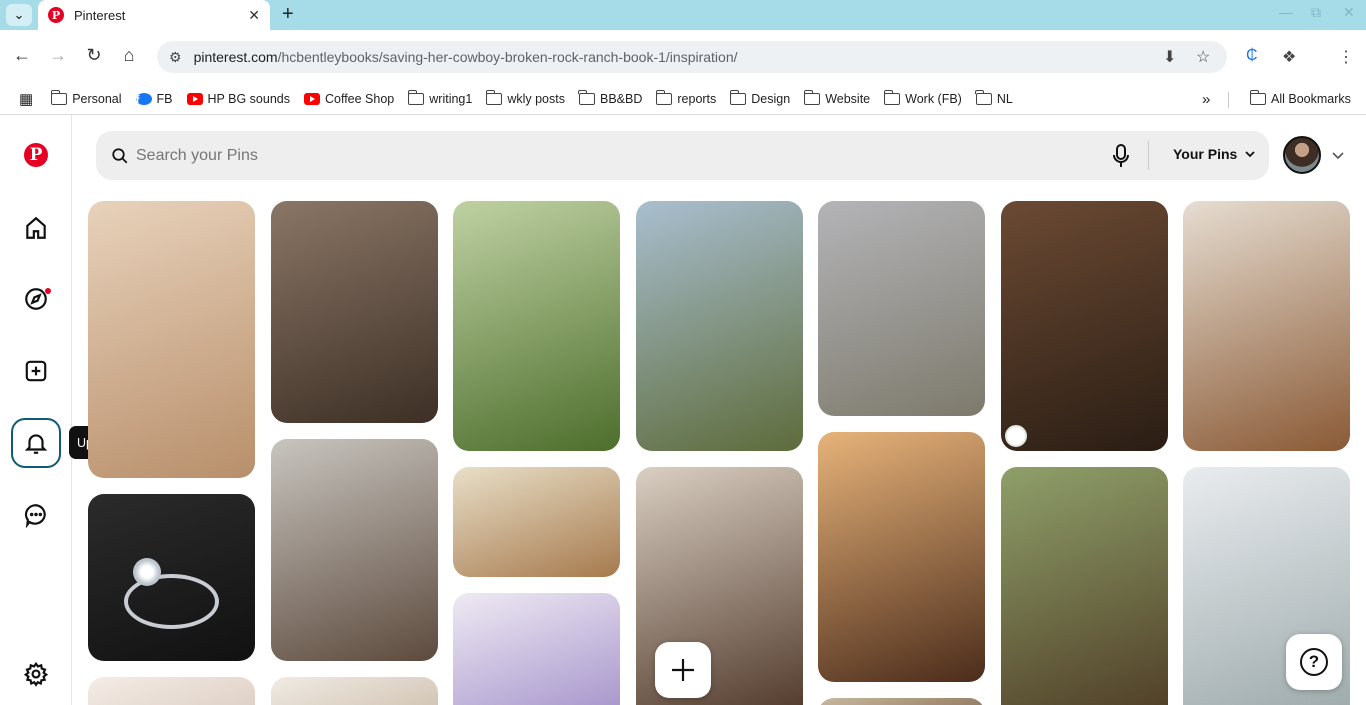  I want to click on nav-home, so click(36, 228).